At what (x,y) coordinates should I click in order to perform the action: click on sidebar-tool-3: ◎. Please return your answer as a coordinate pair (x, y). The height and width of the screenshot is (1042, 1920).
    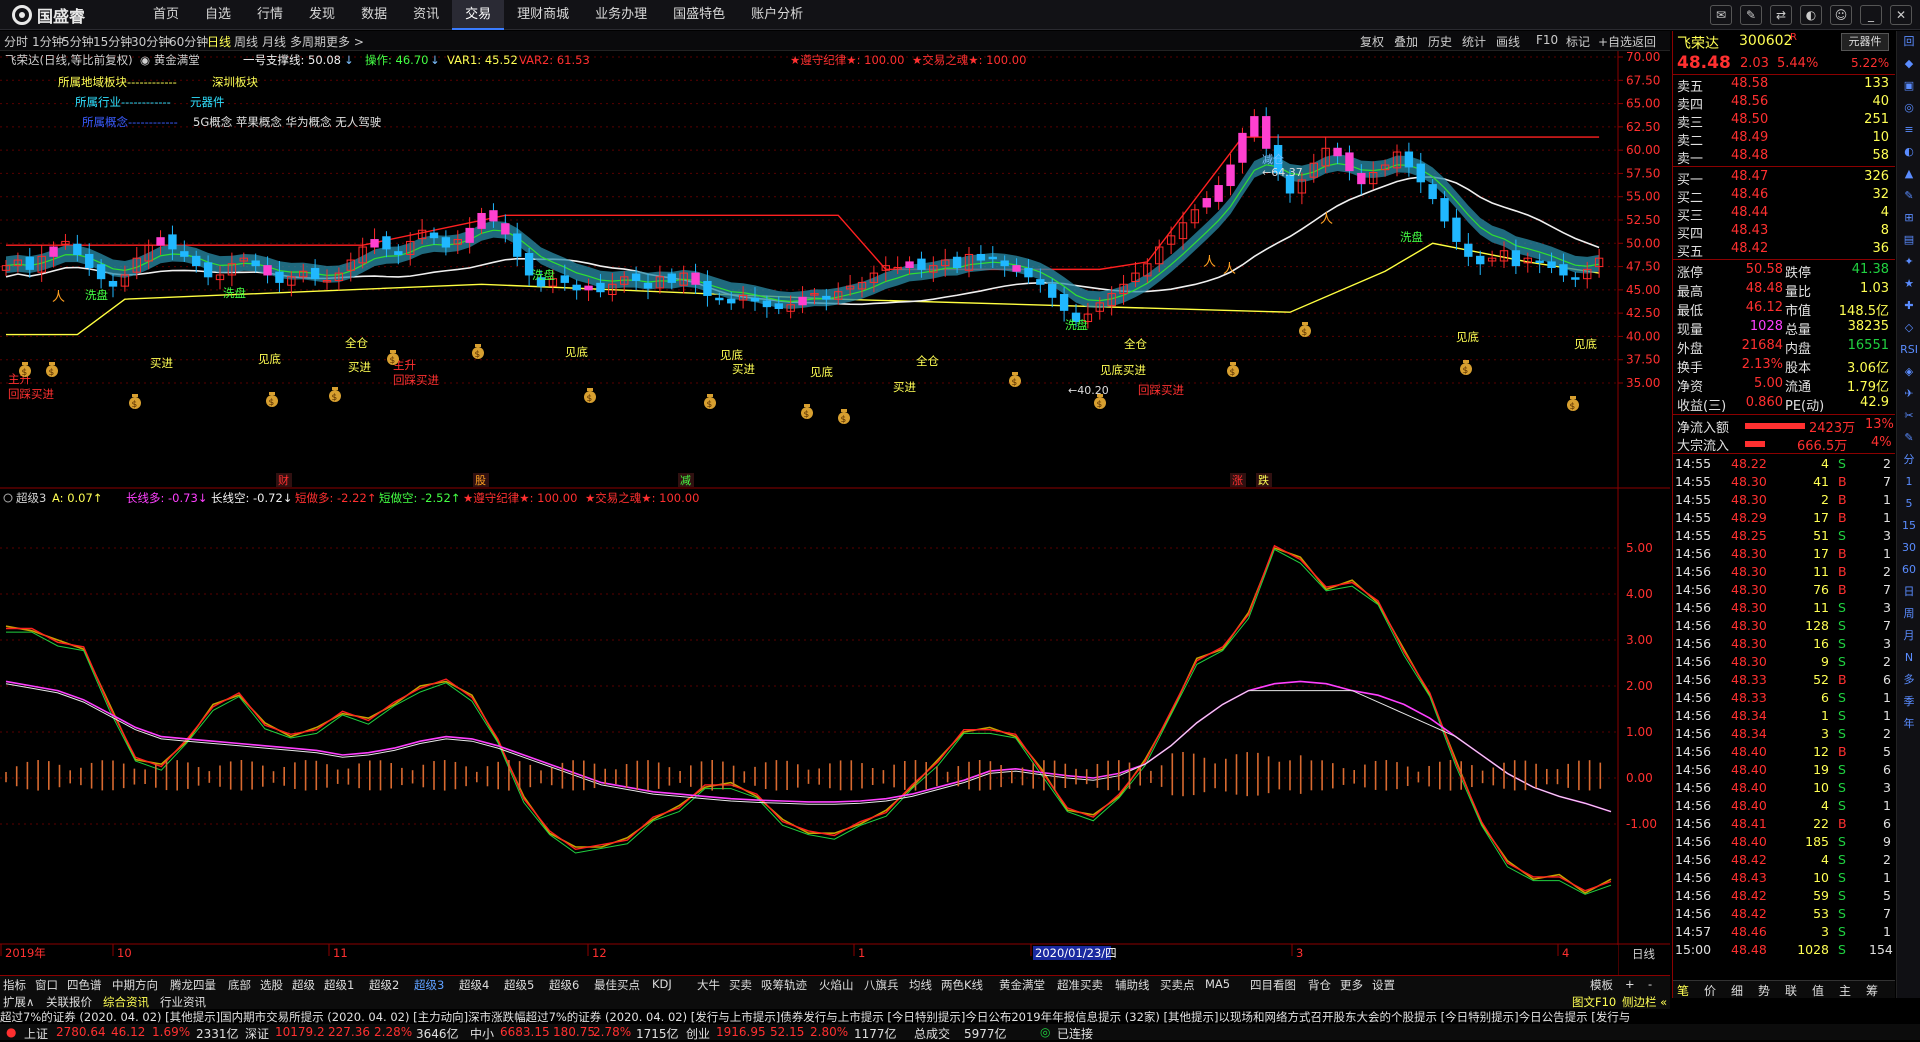
    Looking at the image, I should click on (1908, 108).